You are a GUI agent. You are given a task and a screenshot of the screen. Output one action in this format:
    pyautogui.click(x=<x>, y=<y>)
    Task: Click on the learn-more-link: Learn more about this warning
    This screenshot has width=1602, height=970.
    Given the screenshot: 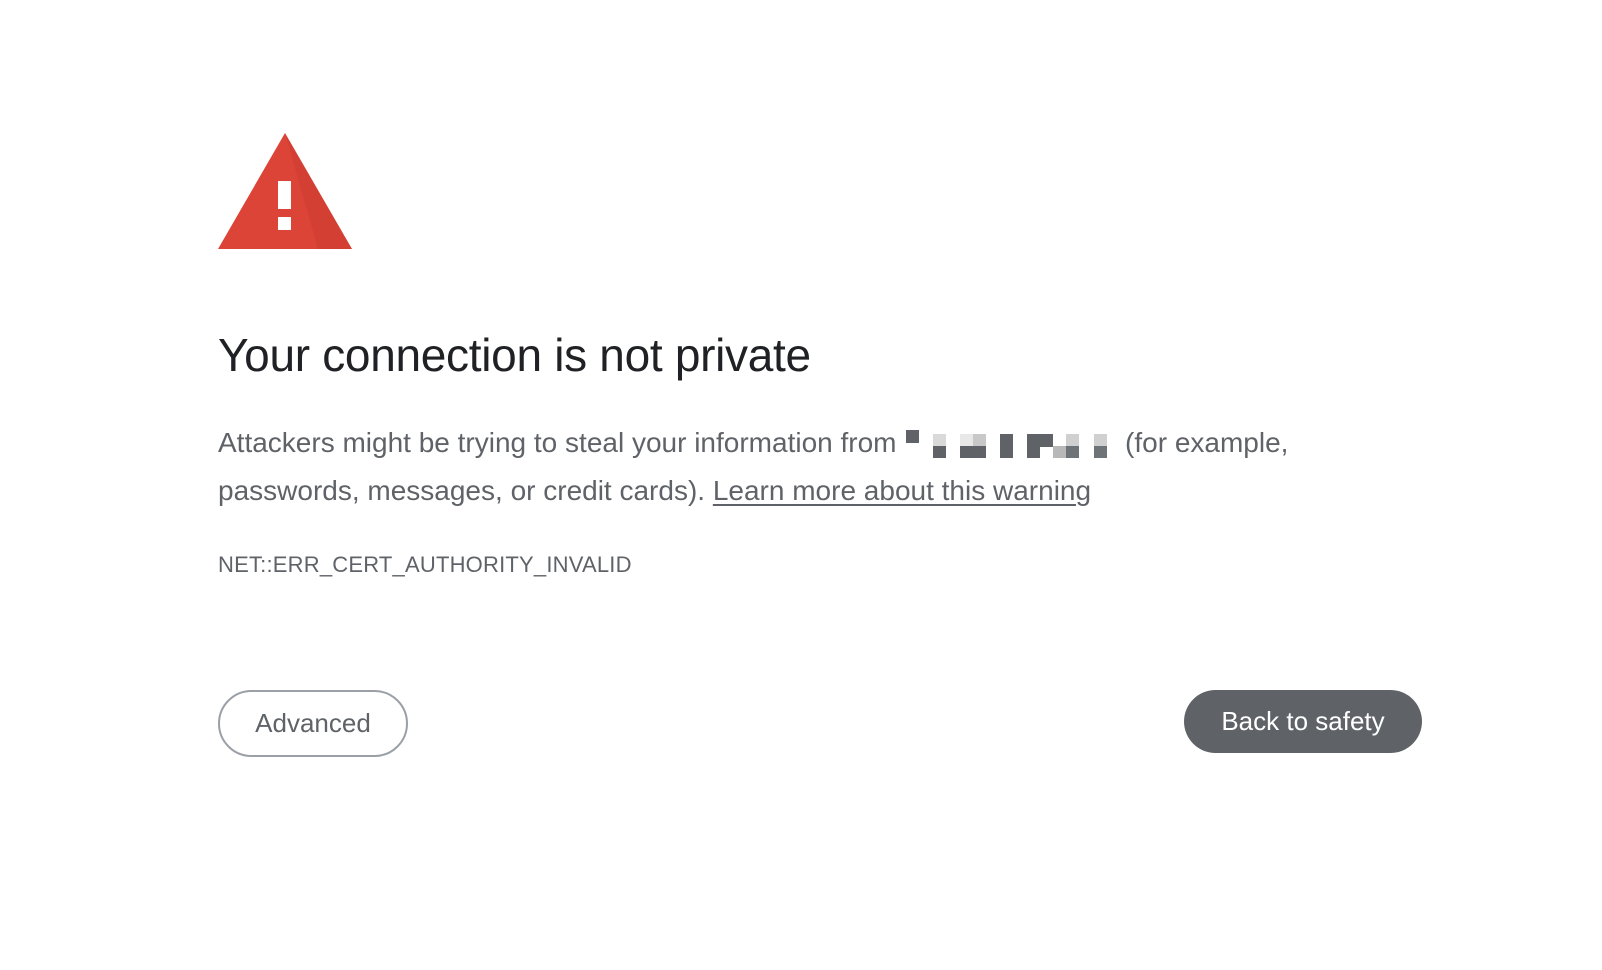 What is the action you would take?
    pyautogui.click(x=902, y=490)
    